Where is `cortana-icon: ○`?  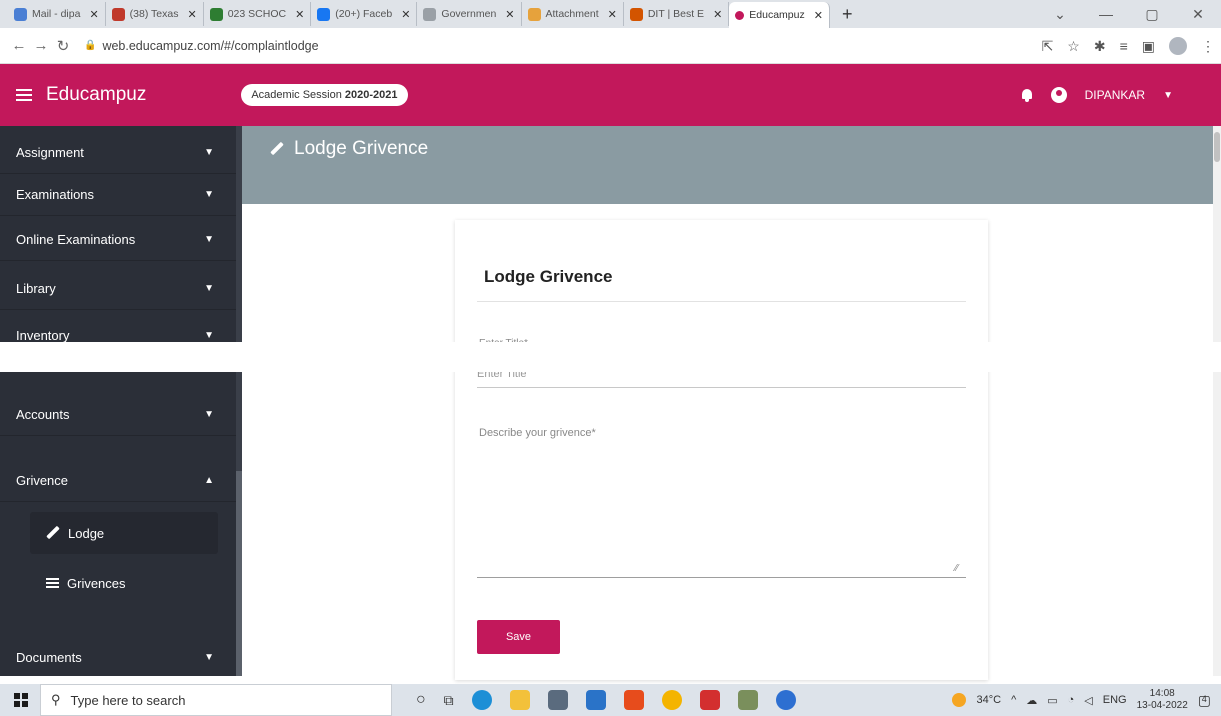
cortana-icon: ○ is located at coordinates (421, 700).